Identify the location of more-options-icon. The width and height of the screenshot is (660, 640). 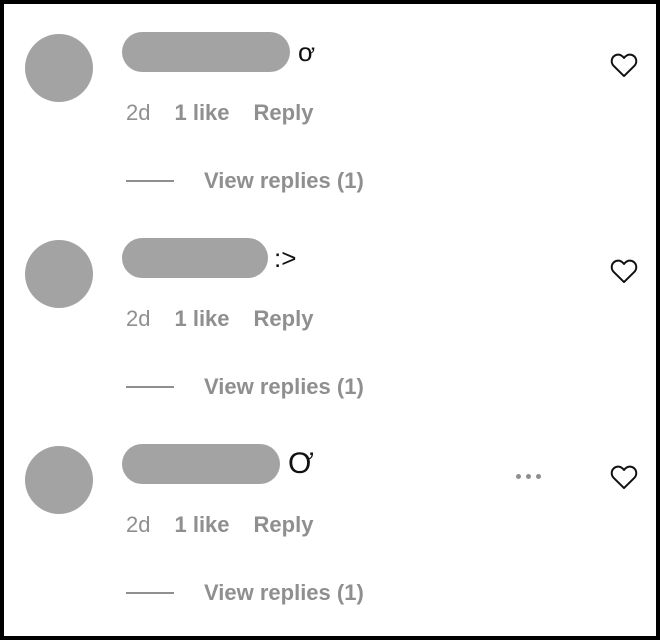
(528, 476).